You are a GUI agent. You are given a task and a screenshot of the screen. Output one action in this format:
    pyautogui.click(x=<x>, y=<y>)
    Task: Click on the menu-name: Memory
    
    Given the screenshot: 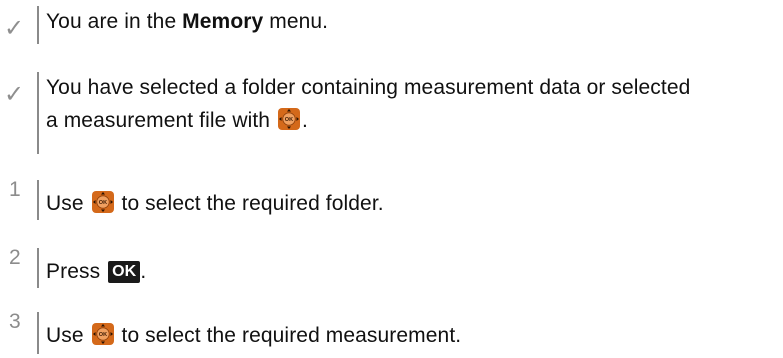 What is the action you would take?
    pyautogui.click(x=223, y=21)
    